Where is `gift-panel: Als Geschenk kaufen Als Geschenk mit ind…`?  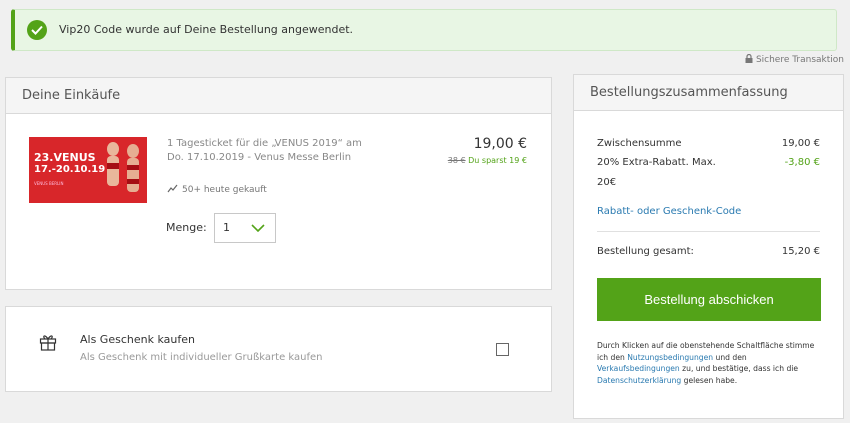
gift-panel: Als Geschenk kaufen Als Geschenk mit ind… is located at coordinates (278, 349).